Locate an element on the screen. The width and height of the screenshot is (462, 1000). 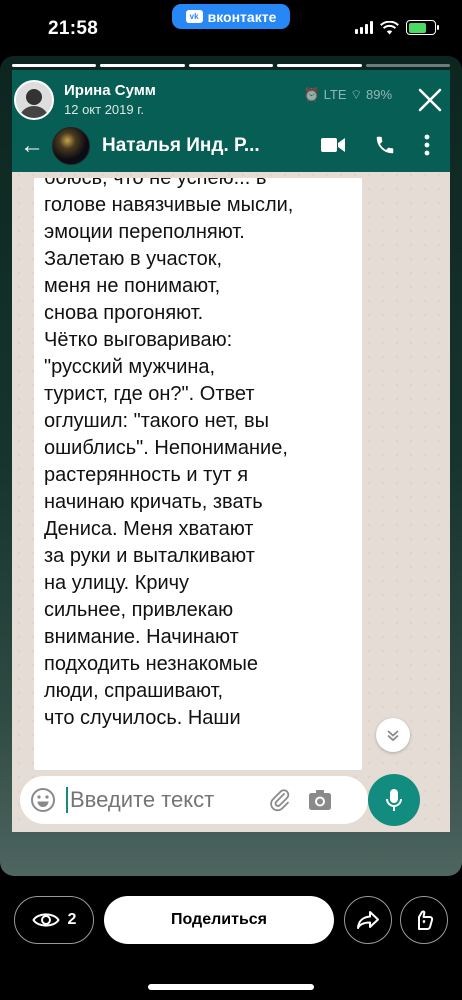
viewers-count: 2 is located at coordinates (72, 919).